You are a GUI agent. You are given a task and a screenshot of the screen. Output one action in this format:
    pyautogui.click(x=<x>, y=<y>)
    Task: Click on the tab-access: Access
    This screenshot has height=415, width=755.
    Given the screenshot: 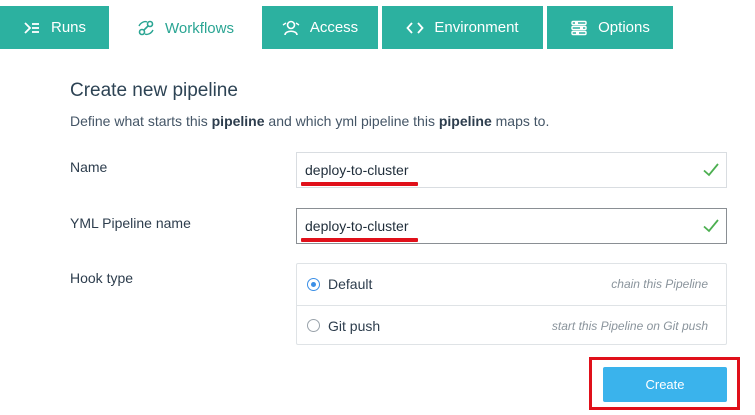 What is the action you would take?
    pyautogui.click(x=320, y=27)
    